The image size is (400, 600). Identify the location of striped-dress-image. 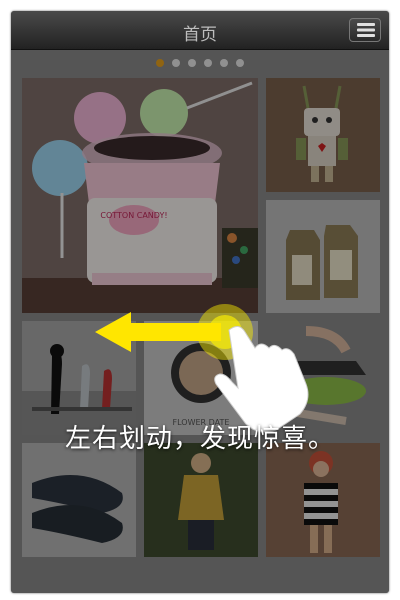
(323, 500).